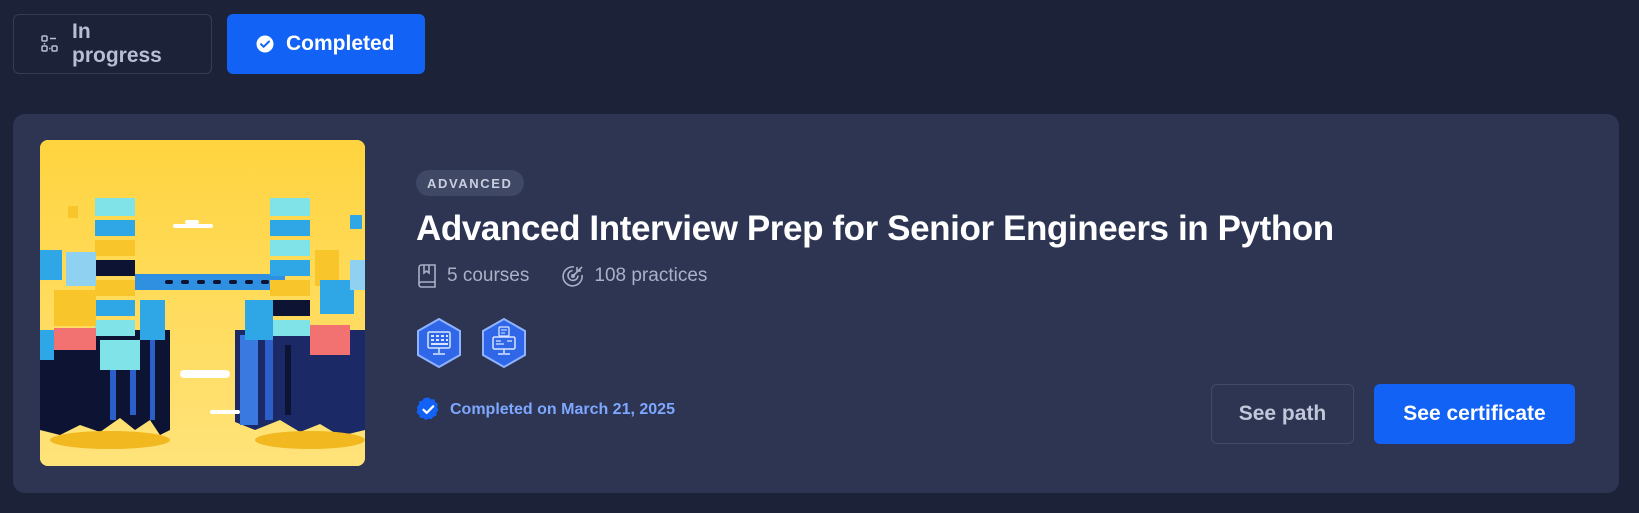 This screenshot has width=1639, height=513. What do you see at coordinates (439, 343) in the screenshot?
I see `monitor-keyboard-icon` at bounding box center [439, 343].